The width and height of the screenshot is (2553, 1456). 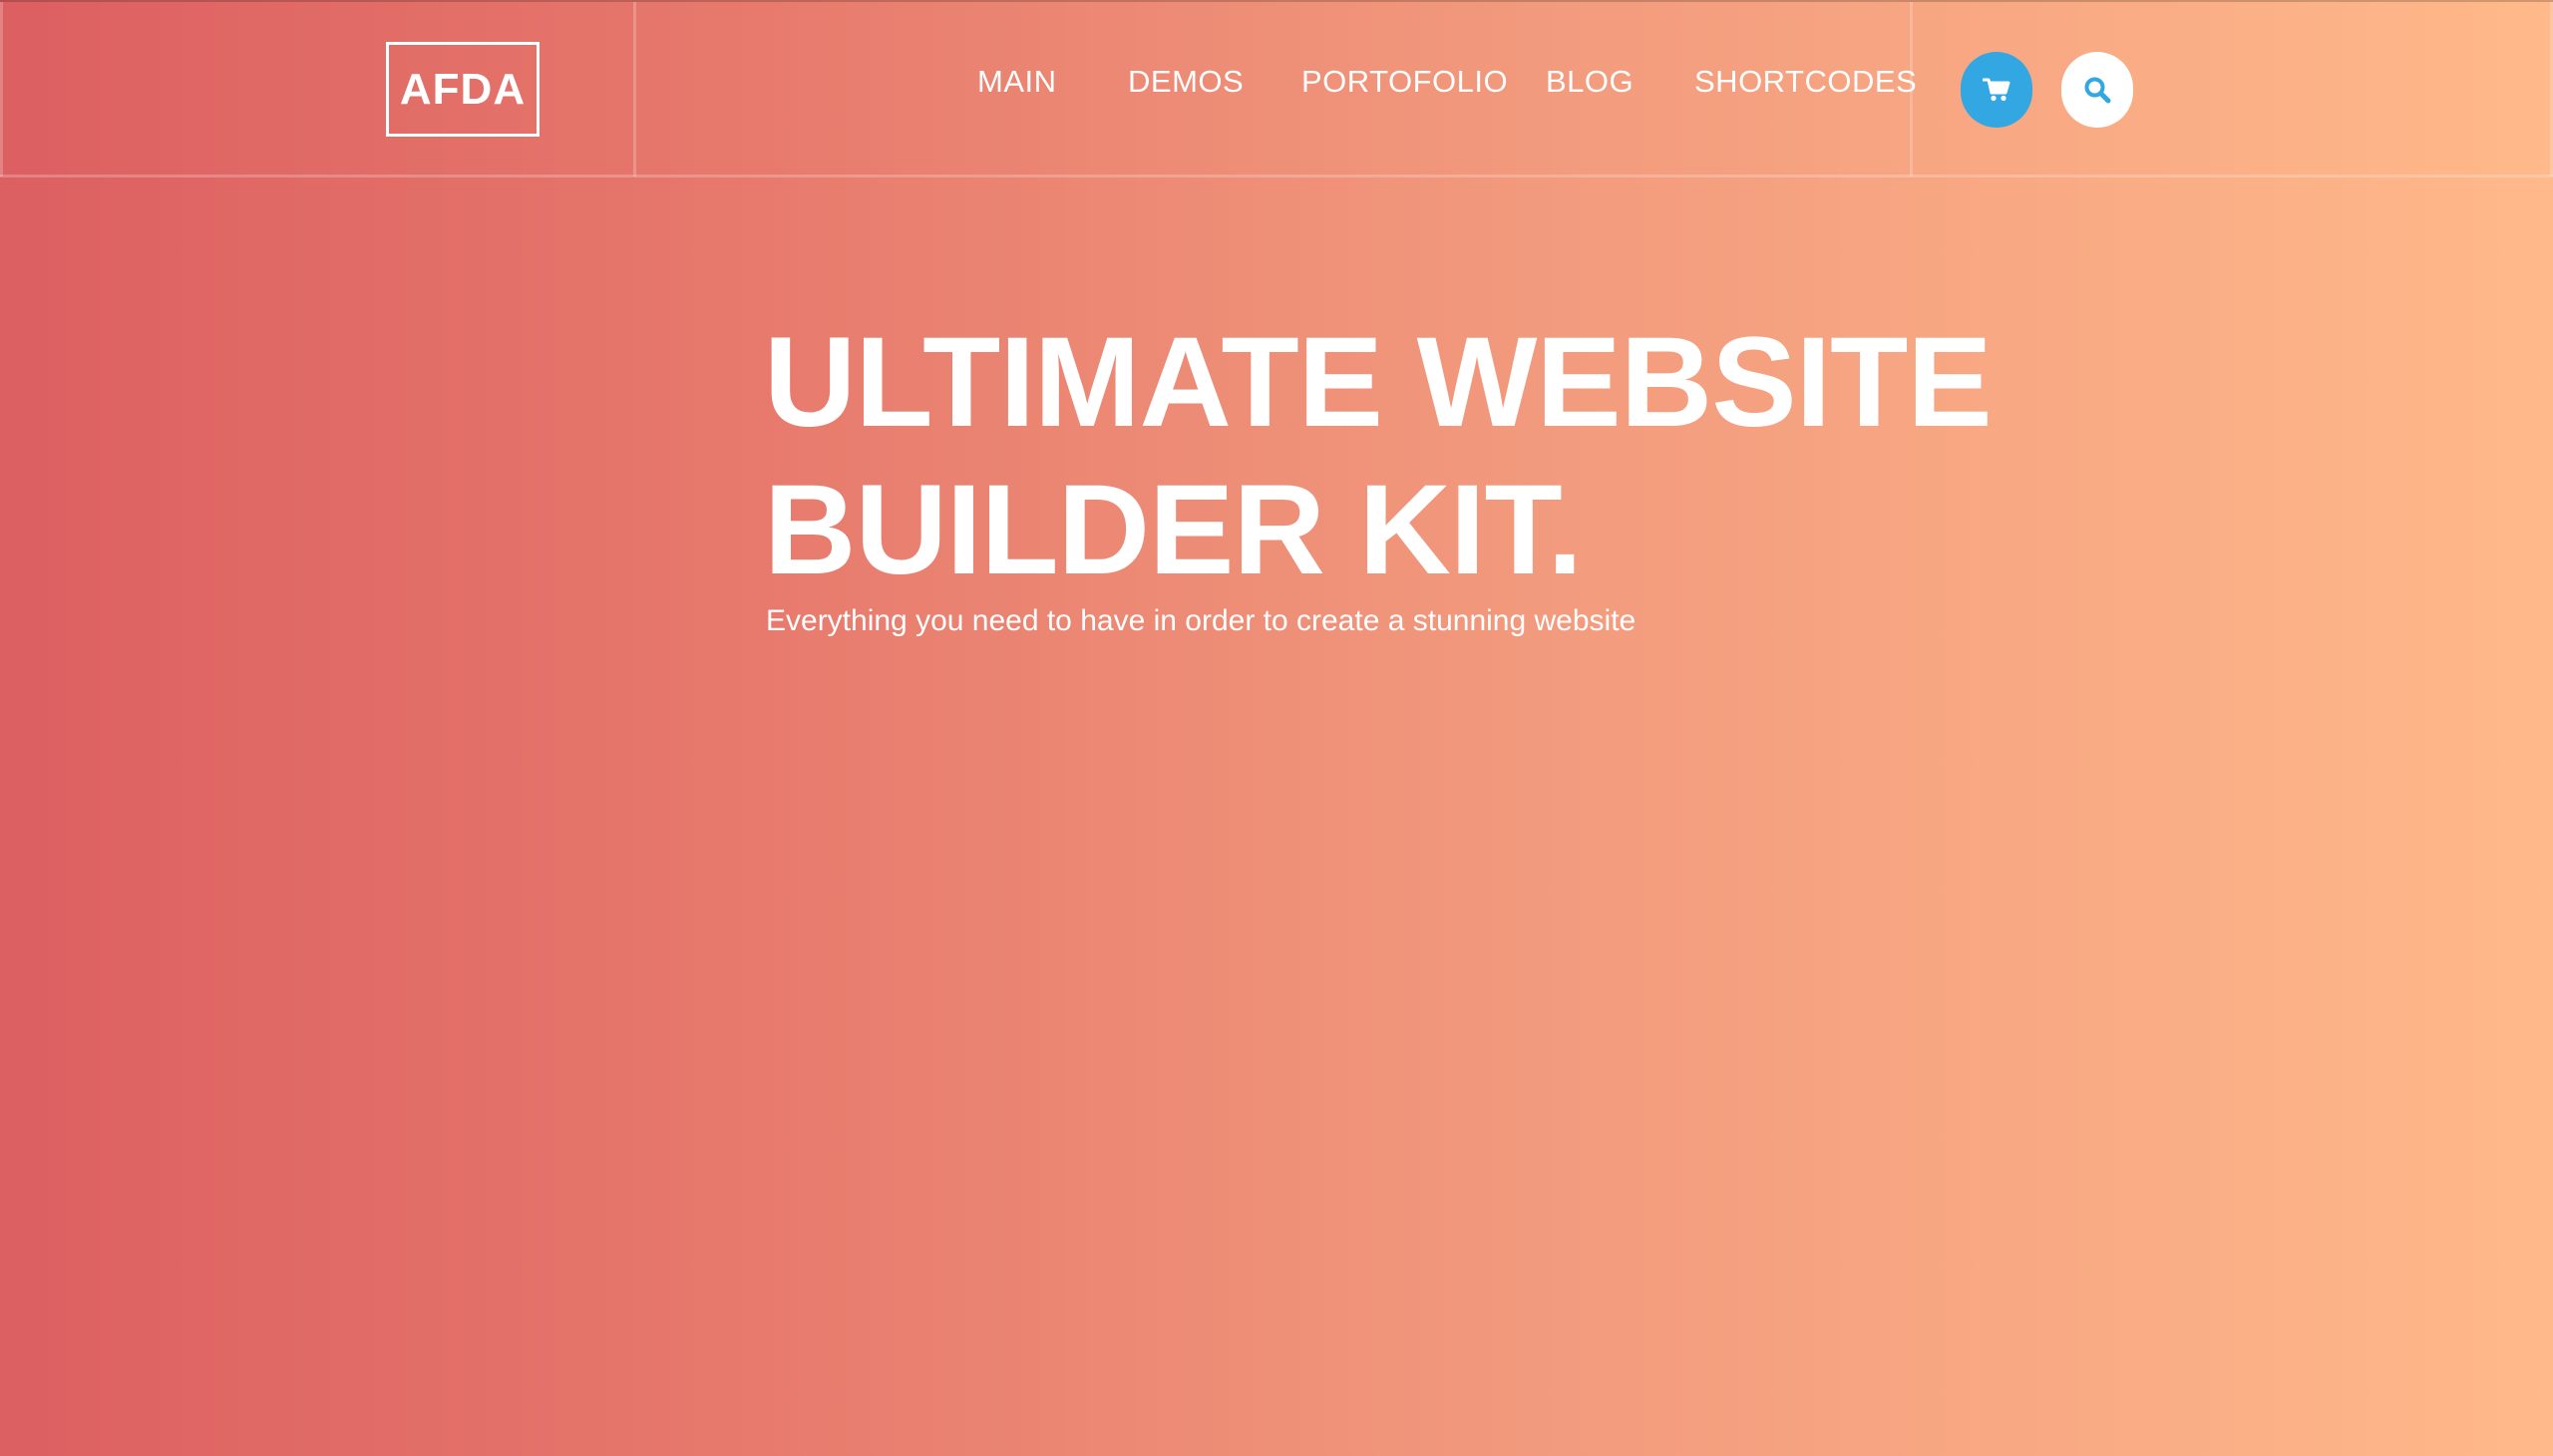 I want to click on nav-menu: MAIN DEMOS PORTOFOLIO BLOG SHORTCODES, so click(x=1276, y=89).